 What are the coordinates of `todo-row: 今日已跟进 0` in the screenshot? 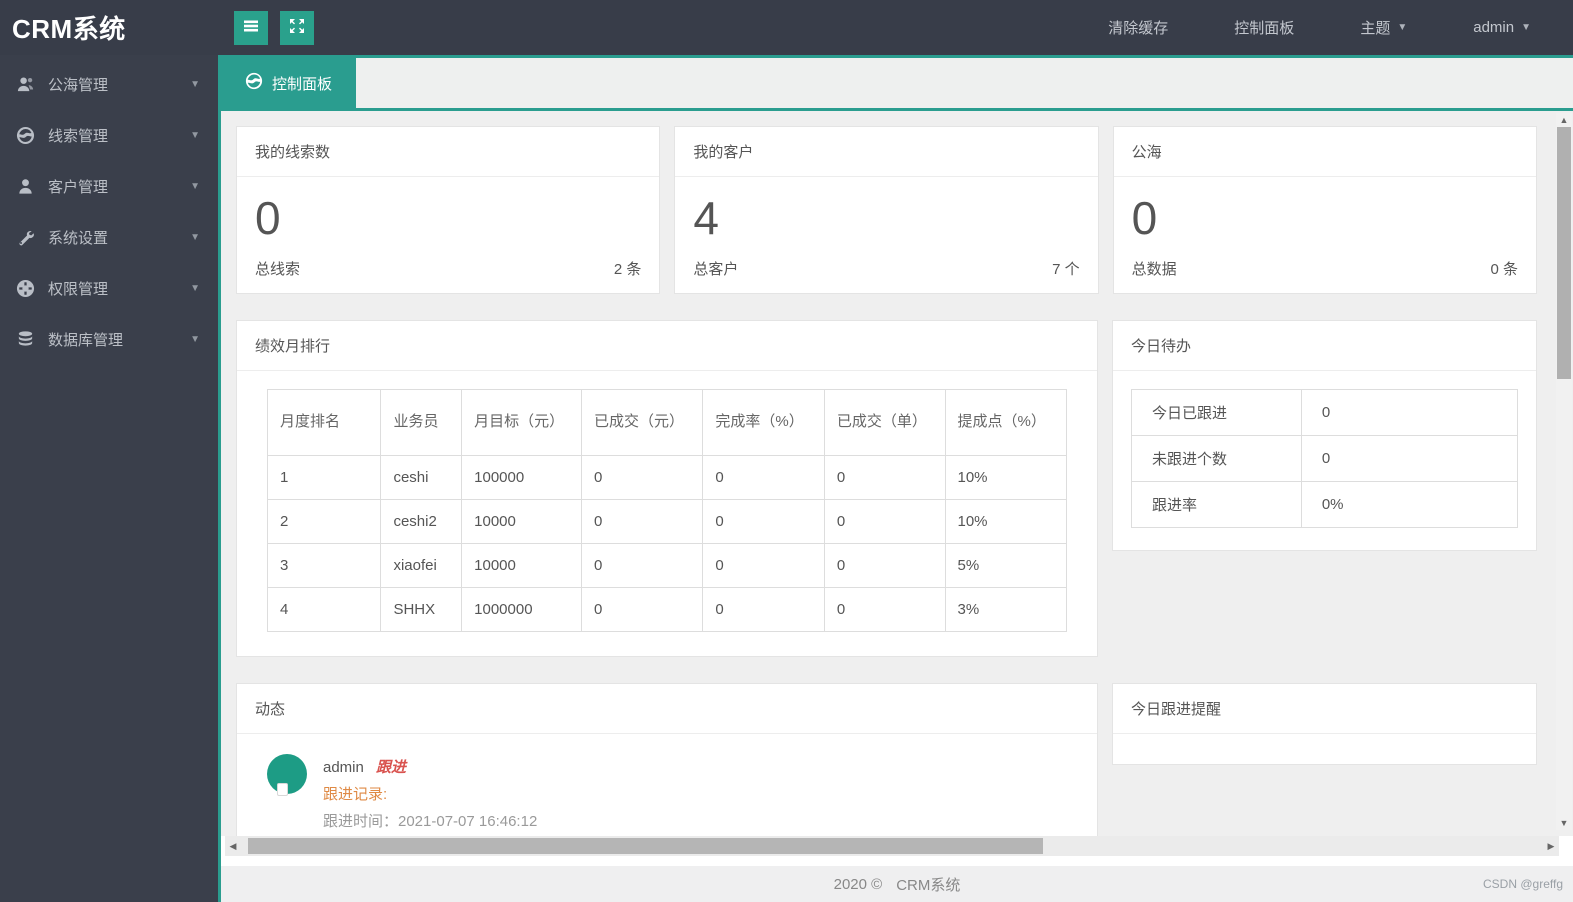 It's located at (1325, 412).